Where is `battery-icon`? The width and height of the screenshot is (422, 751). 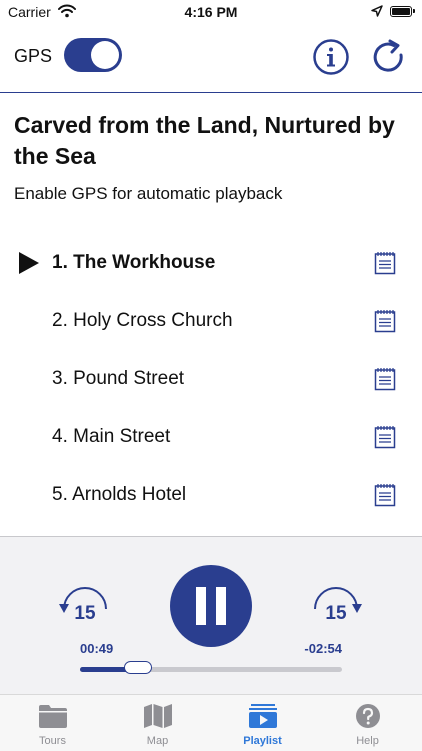
battery-icon is located at coordinates (402, 11).